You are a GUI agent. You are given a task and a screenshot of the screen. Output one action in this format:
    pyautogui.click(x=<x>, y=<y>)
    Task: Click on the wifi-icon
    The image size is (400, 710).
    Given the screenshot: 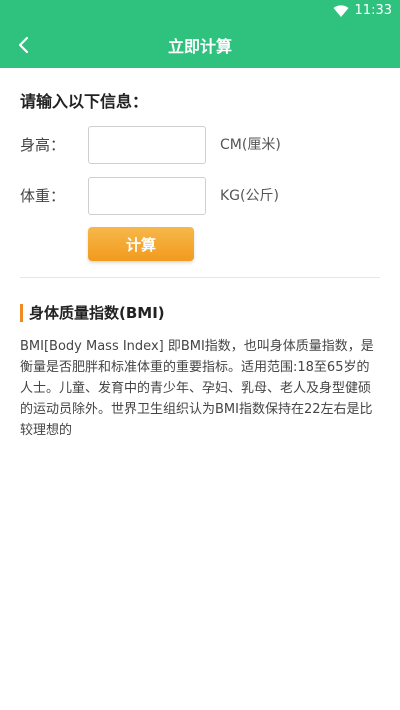 What is the action you would take?
    pyautogui.click(x=341, y=10)
    